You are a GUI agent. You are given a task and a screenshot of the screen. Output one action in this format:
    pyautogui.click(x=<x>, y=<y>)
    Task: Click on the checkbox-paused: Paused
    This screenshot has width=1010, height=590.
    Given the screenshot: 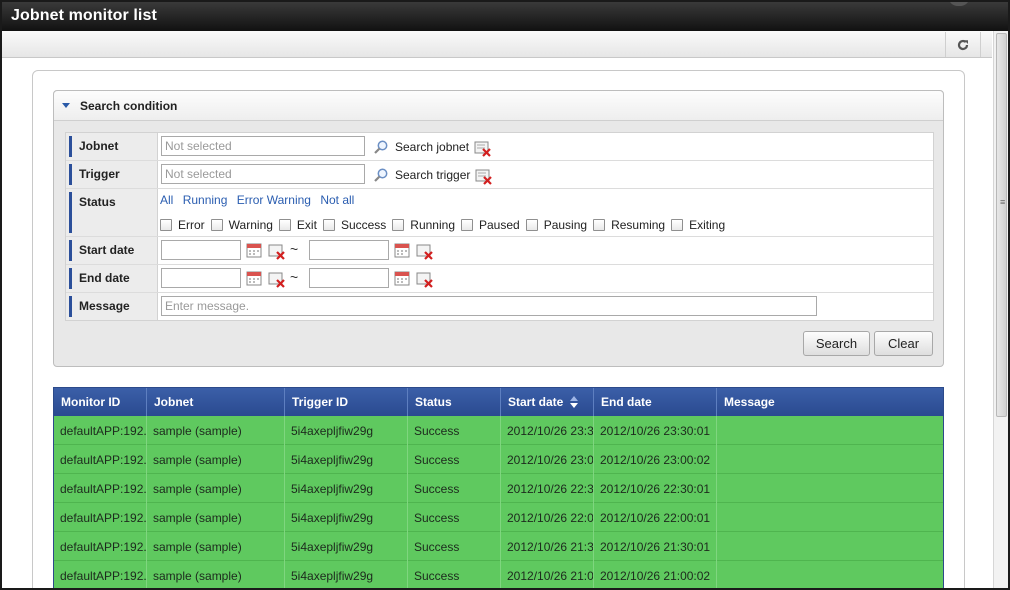 What is the action you would take?
    pyautogui.click(x=490, y=225)
    